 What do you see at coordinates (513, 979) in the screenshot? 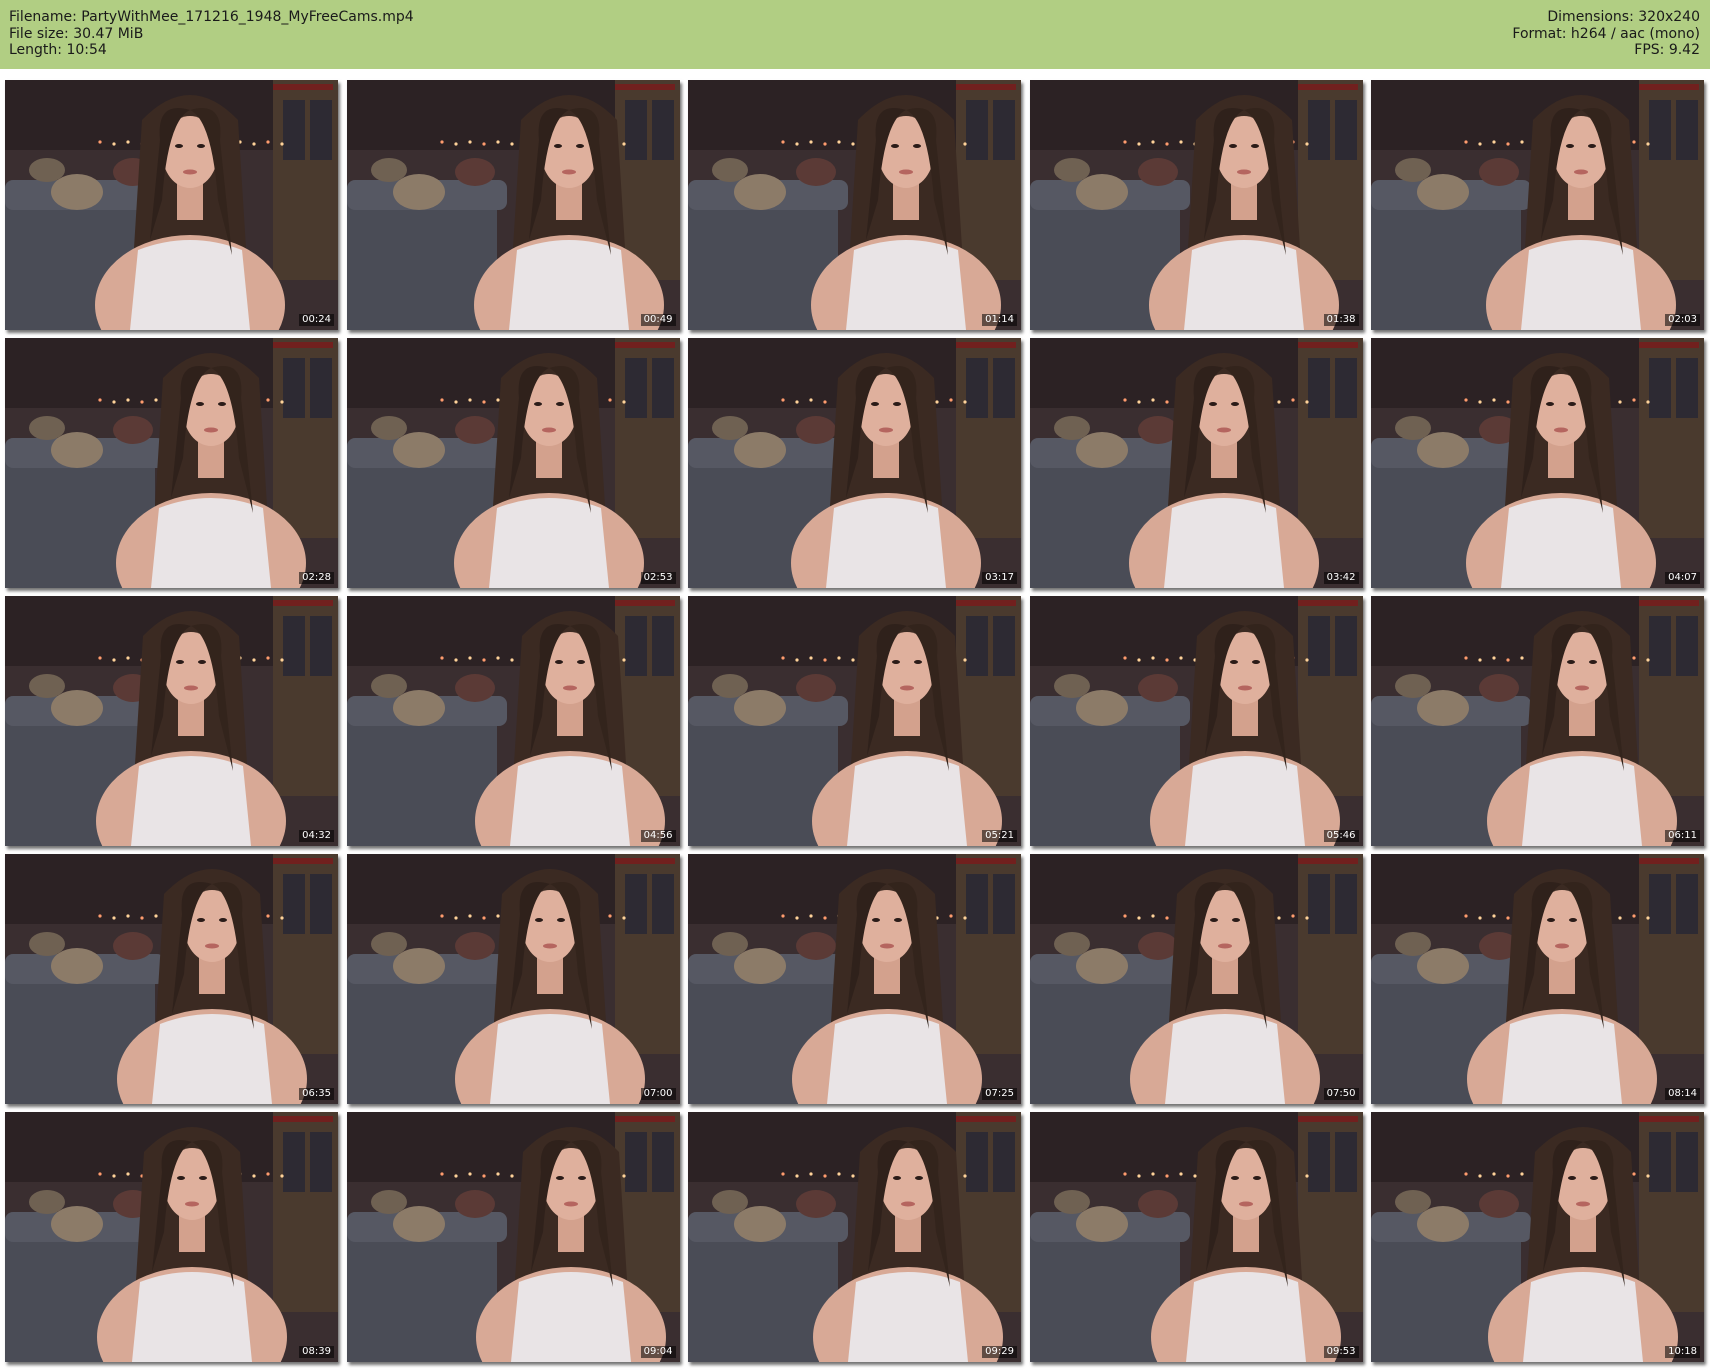
I see `thumbnail: 07:00` at bounding box center [513, 979].